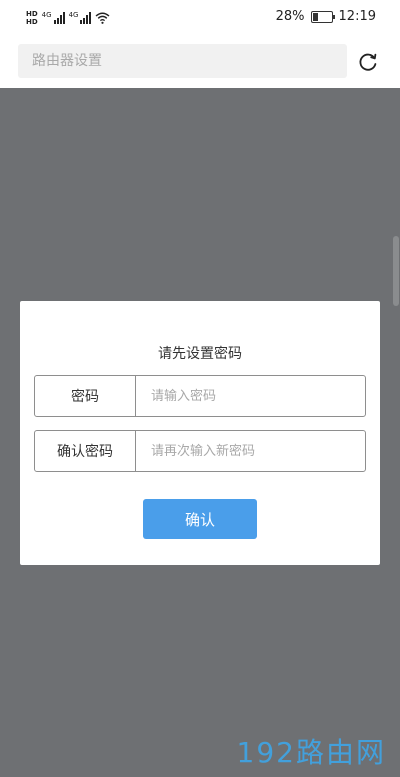 The width and height of the screenshot is (400, 777). I want to click on battery-icon, so click(322, 16).